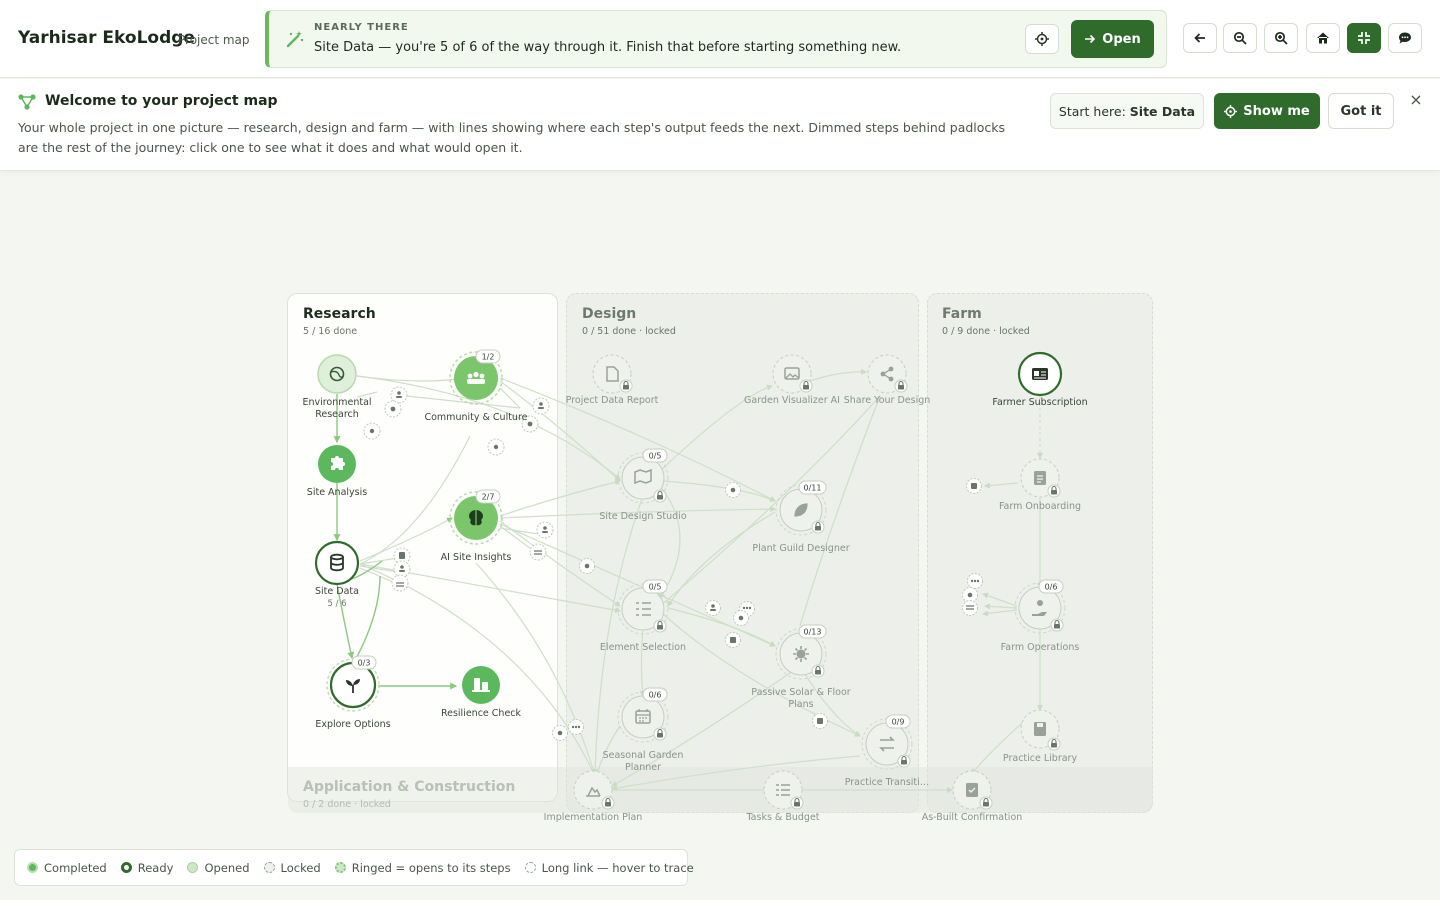 The width and height of the screenshot is (1440, 900). I want to click on badge-seasonal: 0/6, so click(655, 694).